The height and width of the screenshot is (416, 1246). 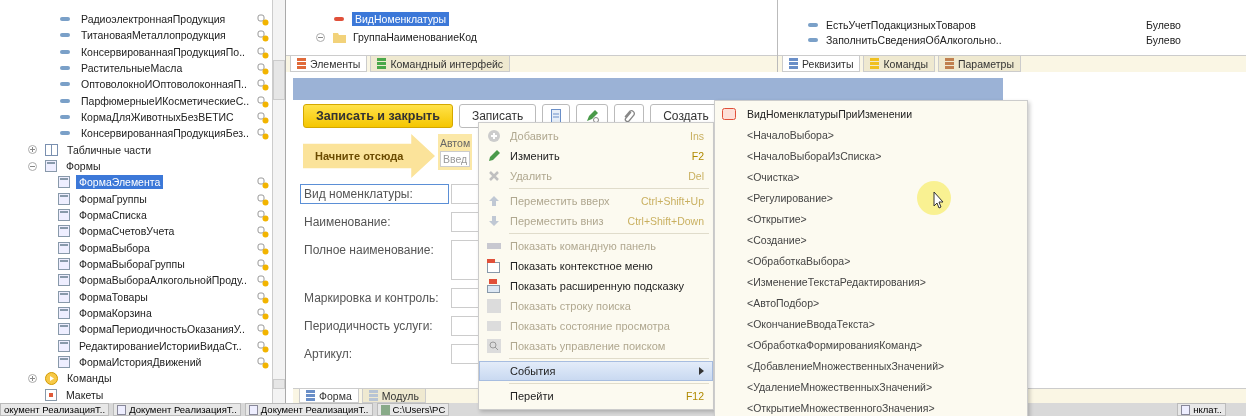 What do you see at coordinates (899, 64) in the screenshot?
I see `tab: Команды` at bounding box center [899, 64].